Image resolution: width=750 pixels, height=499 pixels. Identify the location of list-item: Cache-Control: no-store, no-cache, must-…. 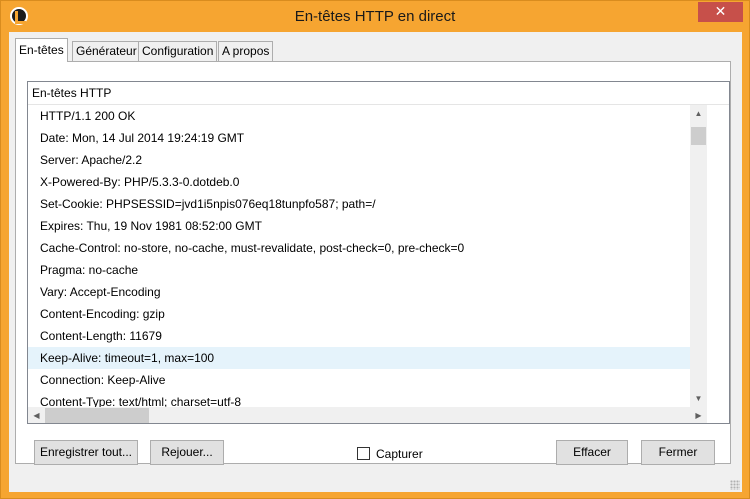
(359, 248).